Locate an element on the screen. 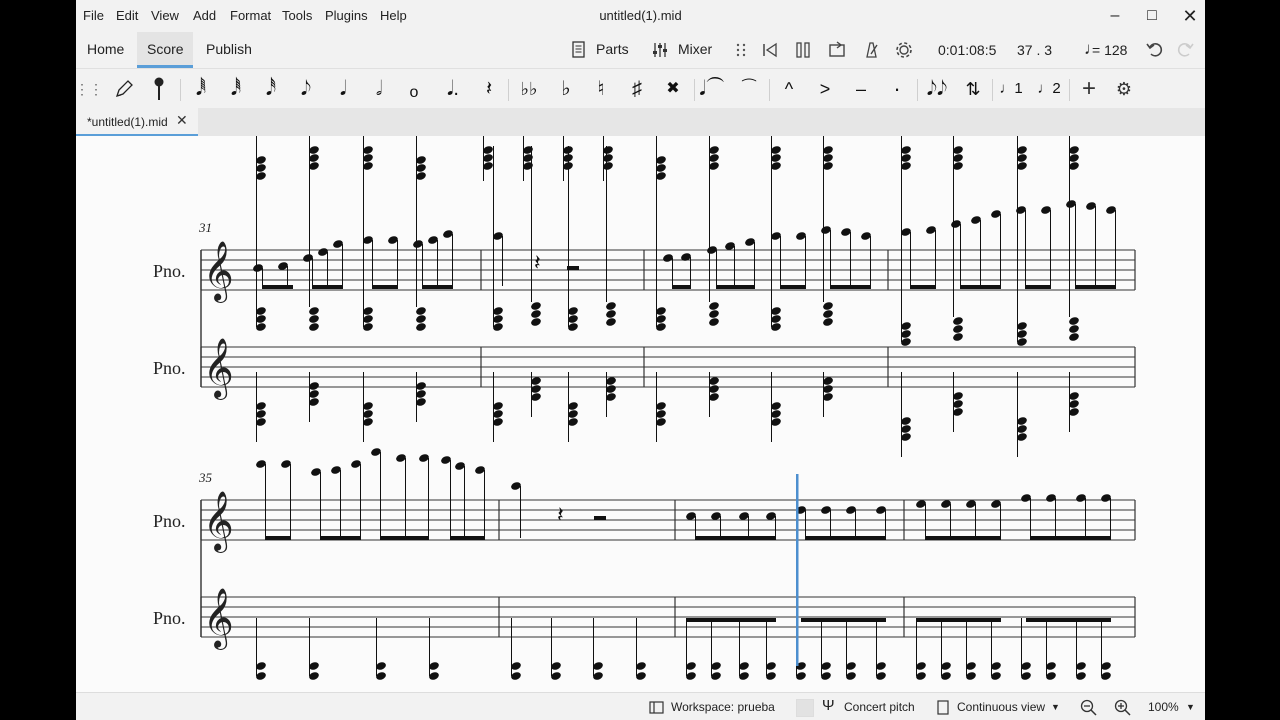 The height and width of the screenshot is (720, 1280). playback-settings-icon is located at coordinates (904, 50).